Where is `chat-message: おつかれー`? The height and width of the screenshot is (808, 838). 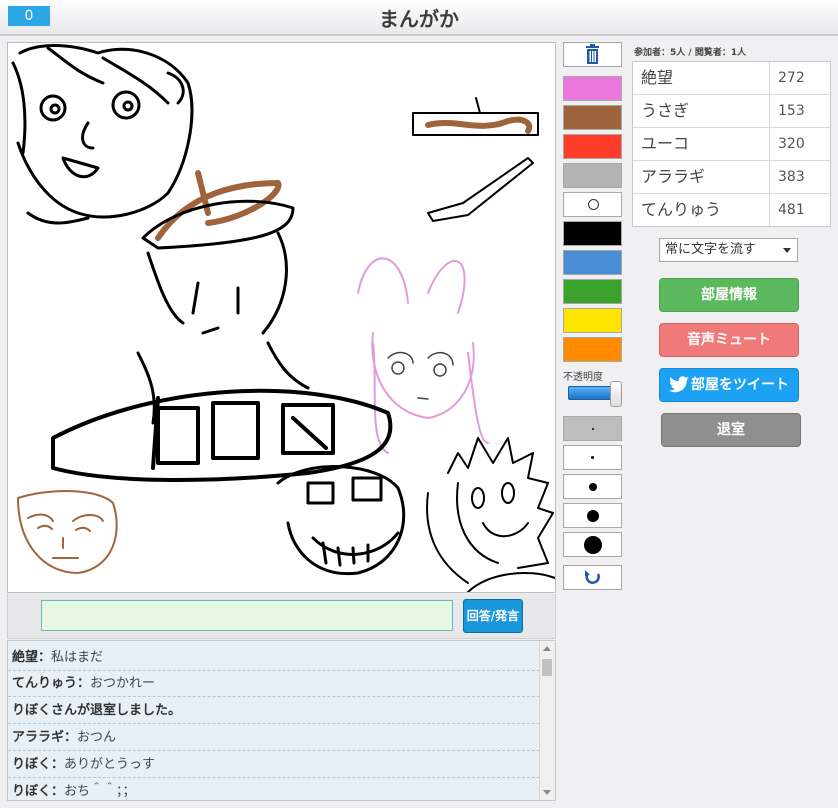
chat-message: おつかれー is located at coordinates (123, 683).